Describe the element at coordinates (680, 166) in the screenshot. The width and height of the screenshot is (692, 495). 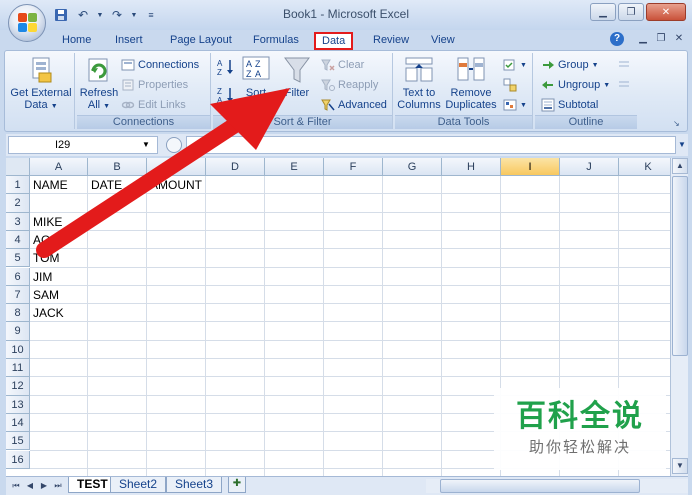
I see `scroll-up-icon: ▲` at that location.